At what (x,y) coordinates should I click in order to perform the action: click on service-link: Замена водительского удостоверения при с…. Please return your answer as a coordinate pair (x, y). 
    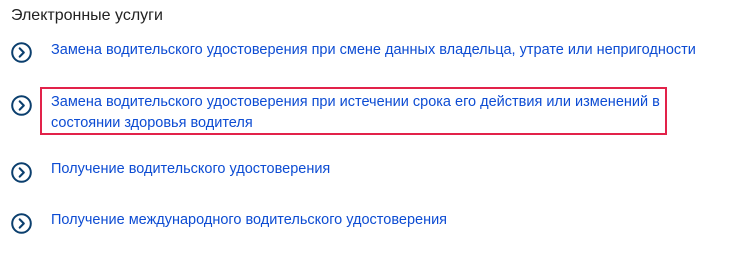
    Looking at the image, I should click on (373, 50).